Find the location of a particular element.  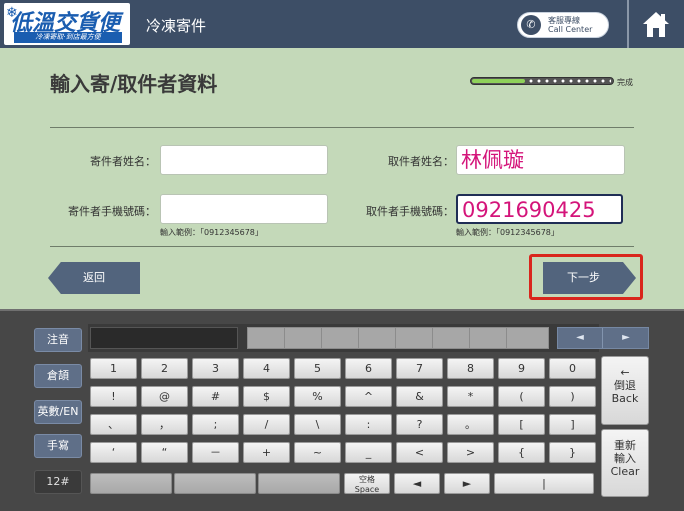

key-row3-4: \ is located at coordinates (317, 424).